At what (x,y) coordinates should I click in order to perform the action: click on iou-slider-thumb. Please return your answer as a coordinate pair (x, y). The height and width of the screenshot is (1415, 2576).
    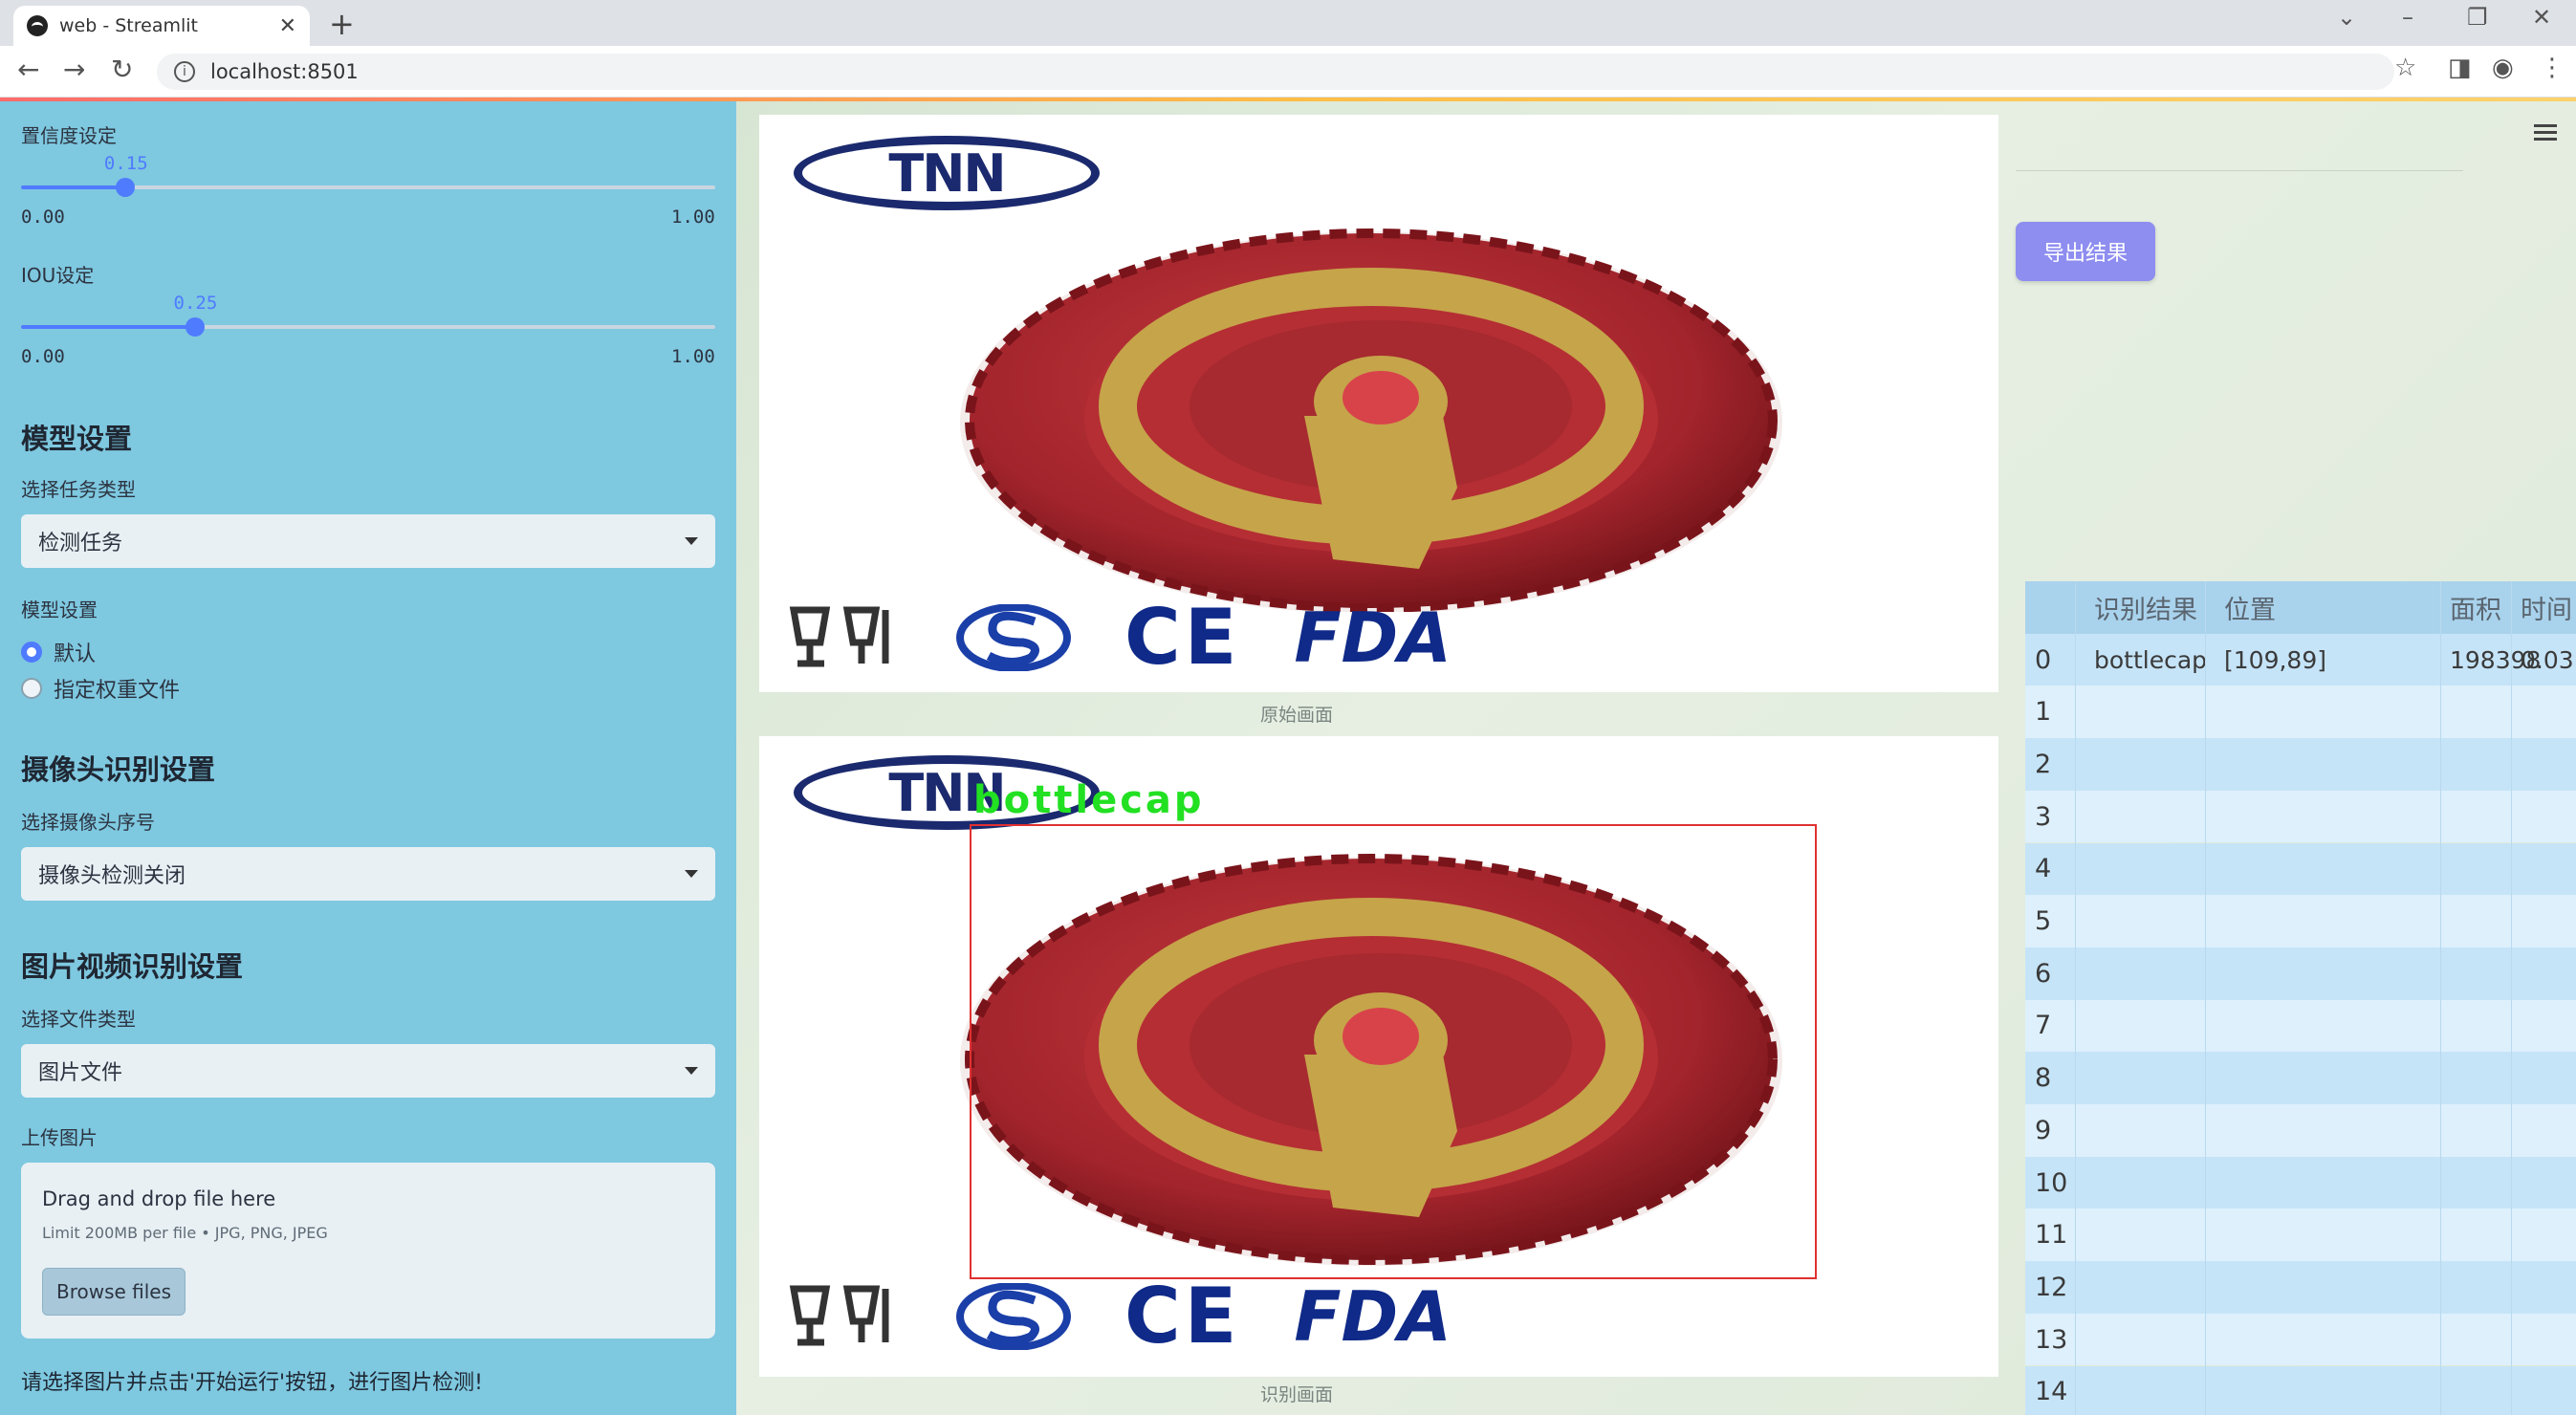
    Looking at the image, I should click on (195, 327).